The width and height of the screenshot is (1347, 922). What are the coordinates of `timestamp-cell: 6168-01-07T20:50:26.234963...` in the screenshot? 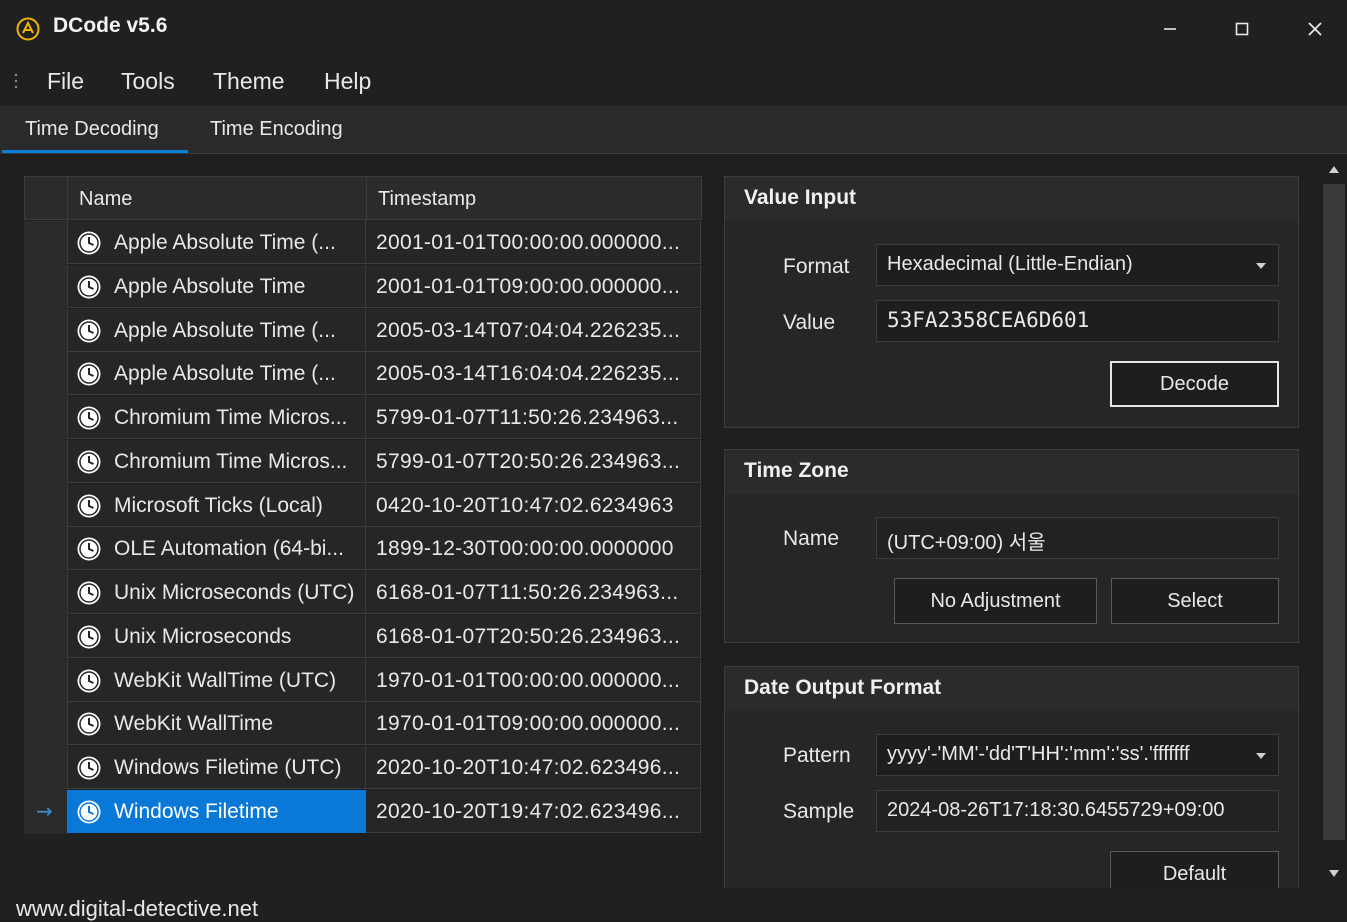 It's located at (533, 636).